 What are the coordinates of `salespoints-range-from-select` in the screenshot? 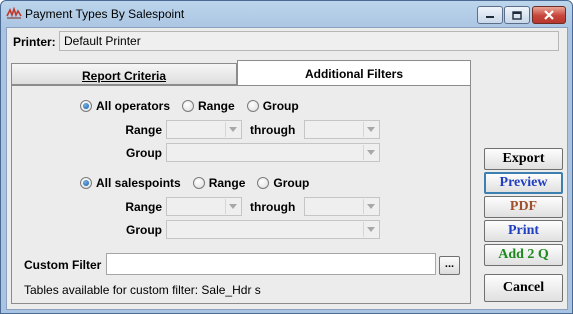 It's located at (204, 206).